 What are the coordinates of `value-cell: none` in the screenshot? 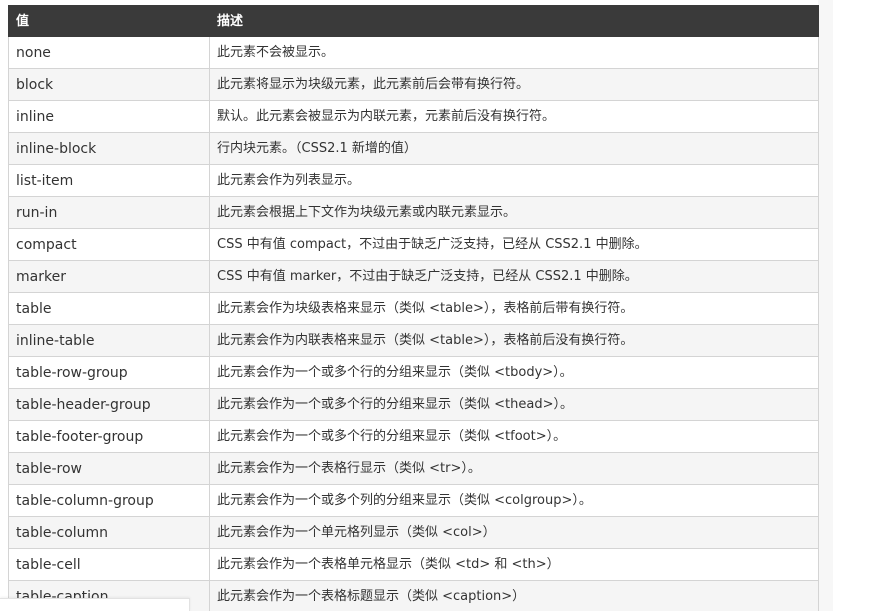 It's located at (109, 52).